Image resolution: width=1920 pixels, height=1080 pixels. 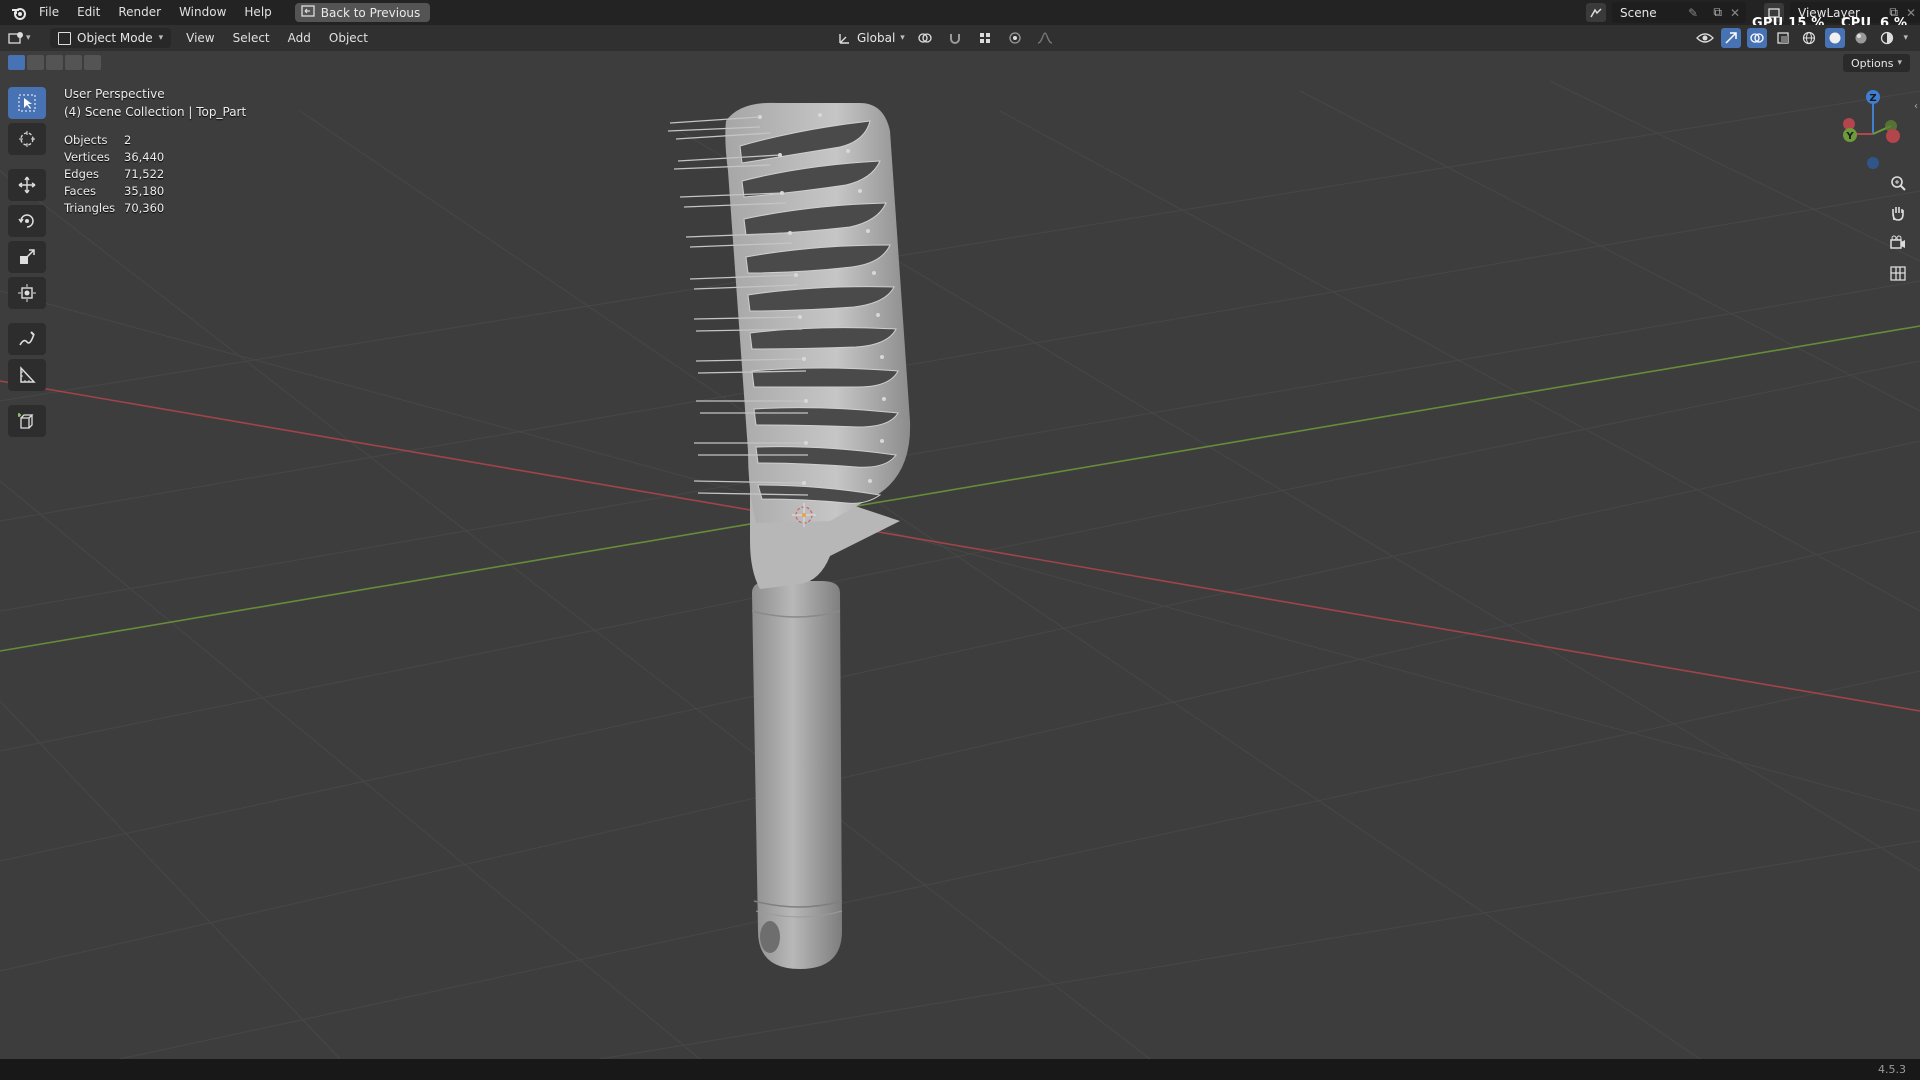 What do you see at coordinates (1015, 38) in the screenshot?
I see `proportional-editing-icon` at bounding box center [1015, 38].